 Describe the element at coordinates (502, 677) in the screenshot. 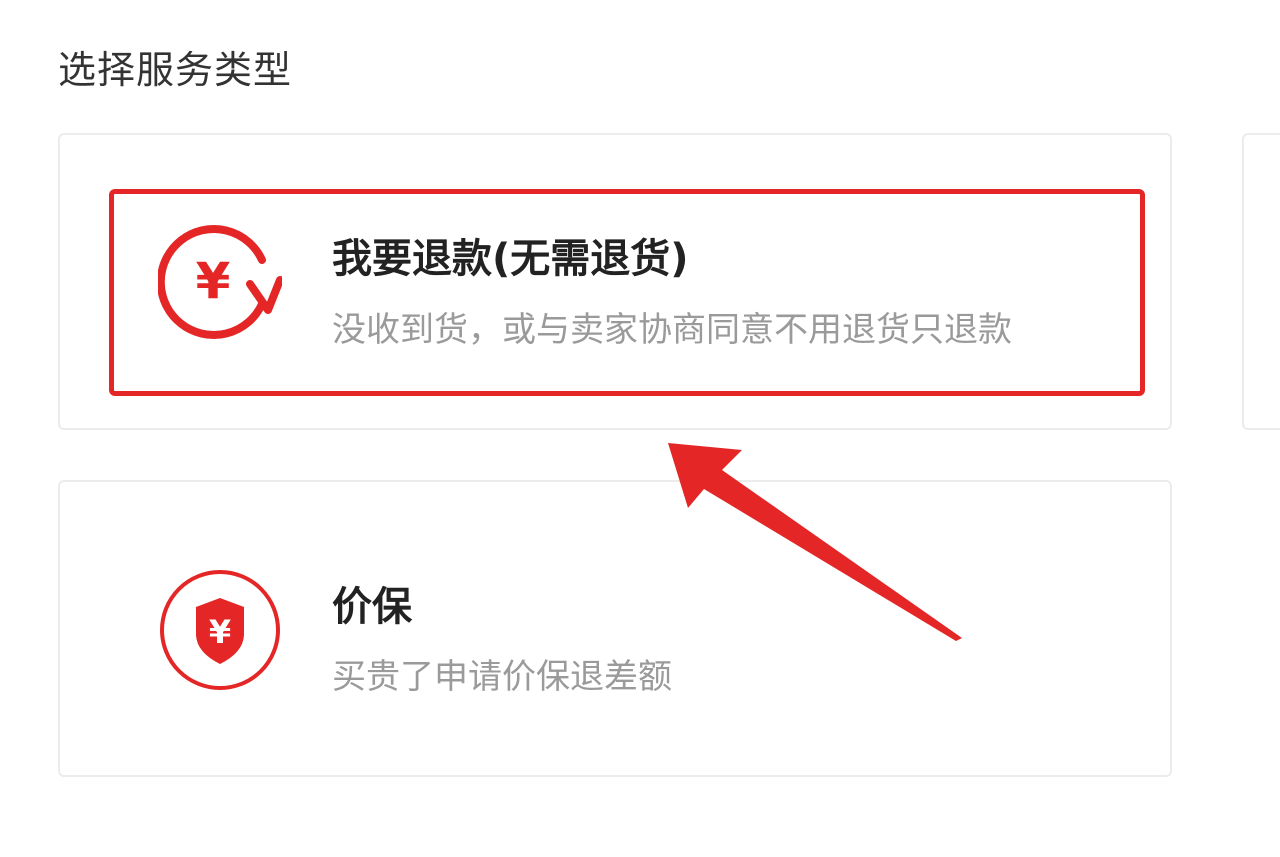

I see `option-description-price-protection: 买贵了申请价保退差额` at that location.